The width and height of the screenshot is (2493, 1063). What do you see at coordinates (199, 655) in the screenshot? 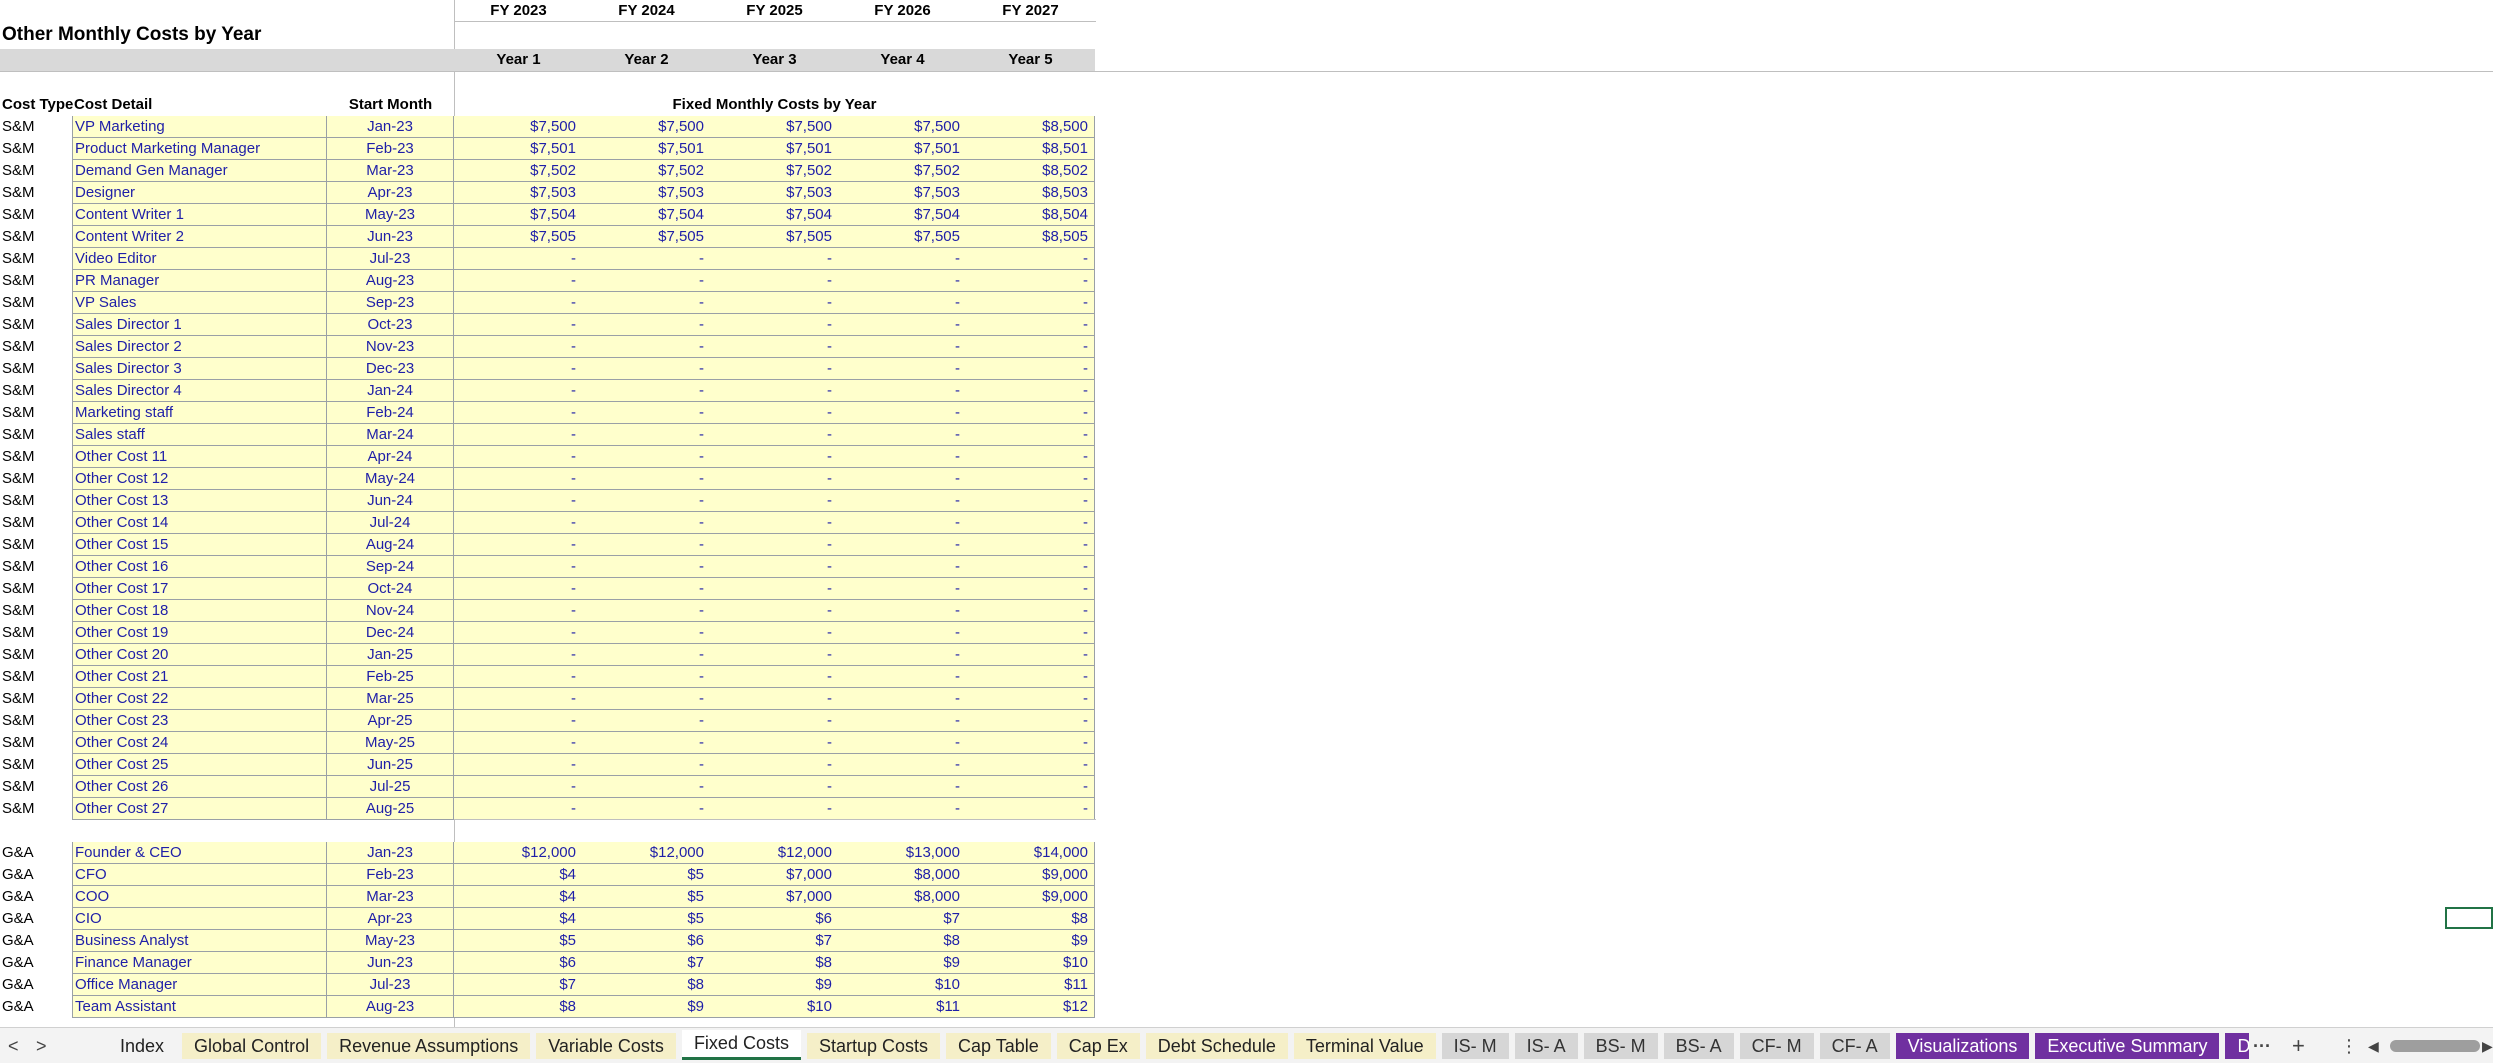
I see `cost-detail-cell: Other Cost 20` at bounding box center [199, 655].